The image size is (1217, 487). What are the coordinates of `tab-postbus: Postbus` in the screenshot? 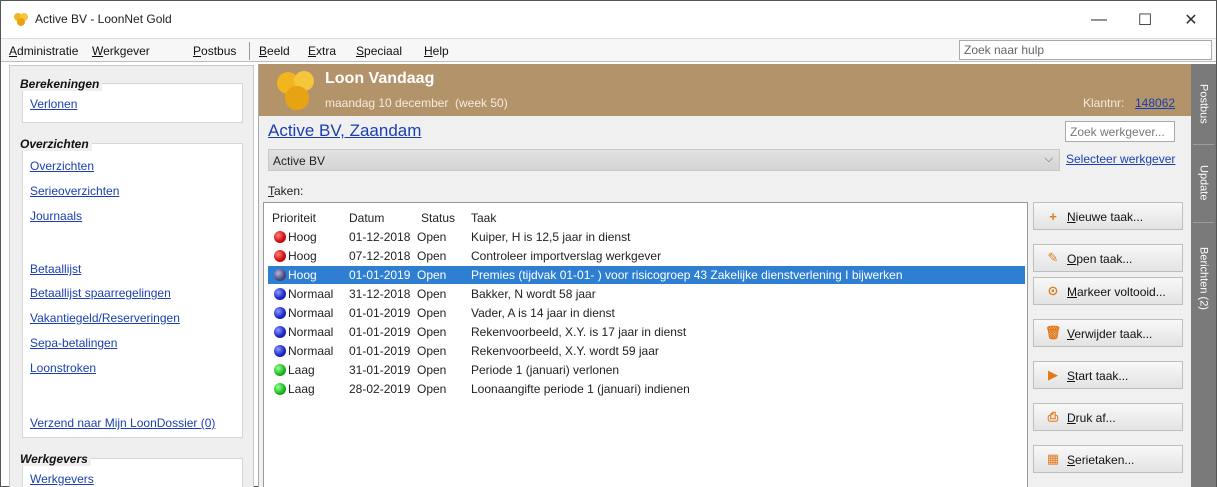 It's located at (1203, 104).